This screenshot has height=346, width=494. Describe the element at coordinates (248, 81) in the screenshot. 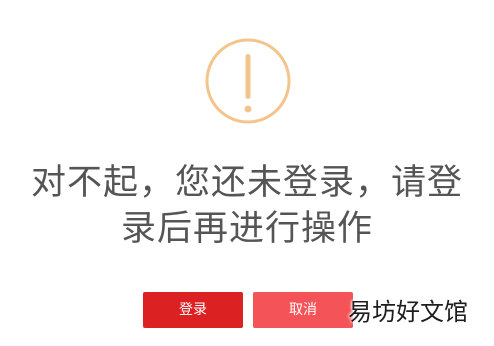

I see `exclamation-circle-icon` at that location.